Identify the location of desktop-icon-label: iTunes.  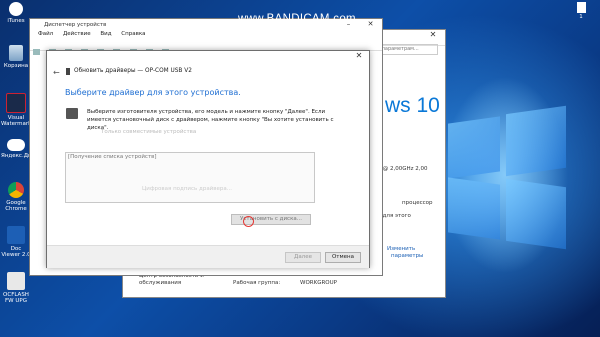
(16, 21).